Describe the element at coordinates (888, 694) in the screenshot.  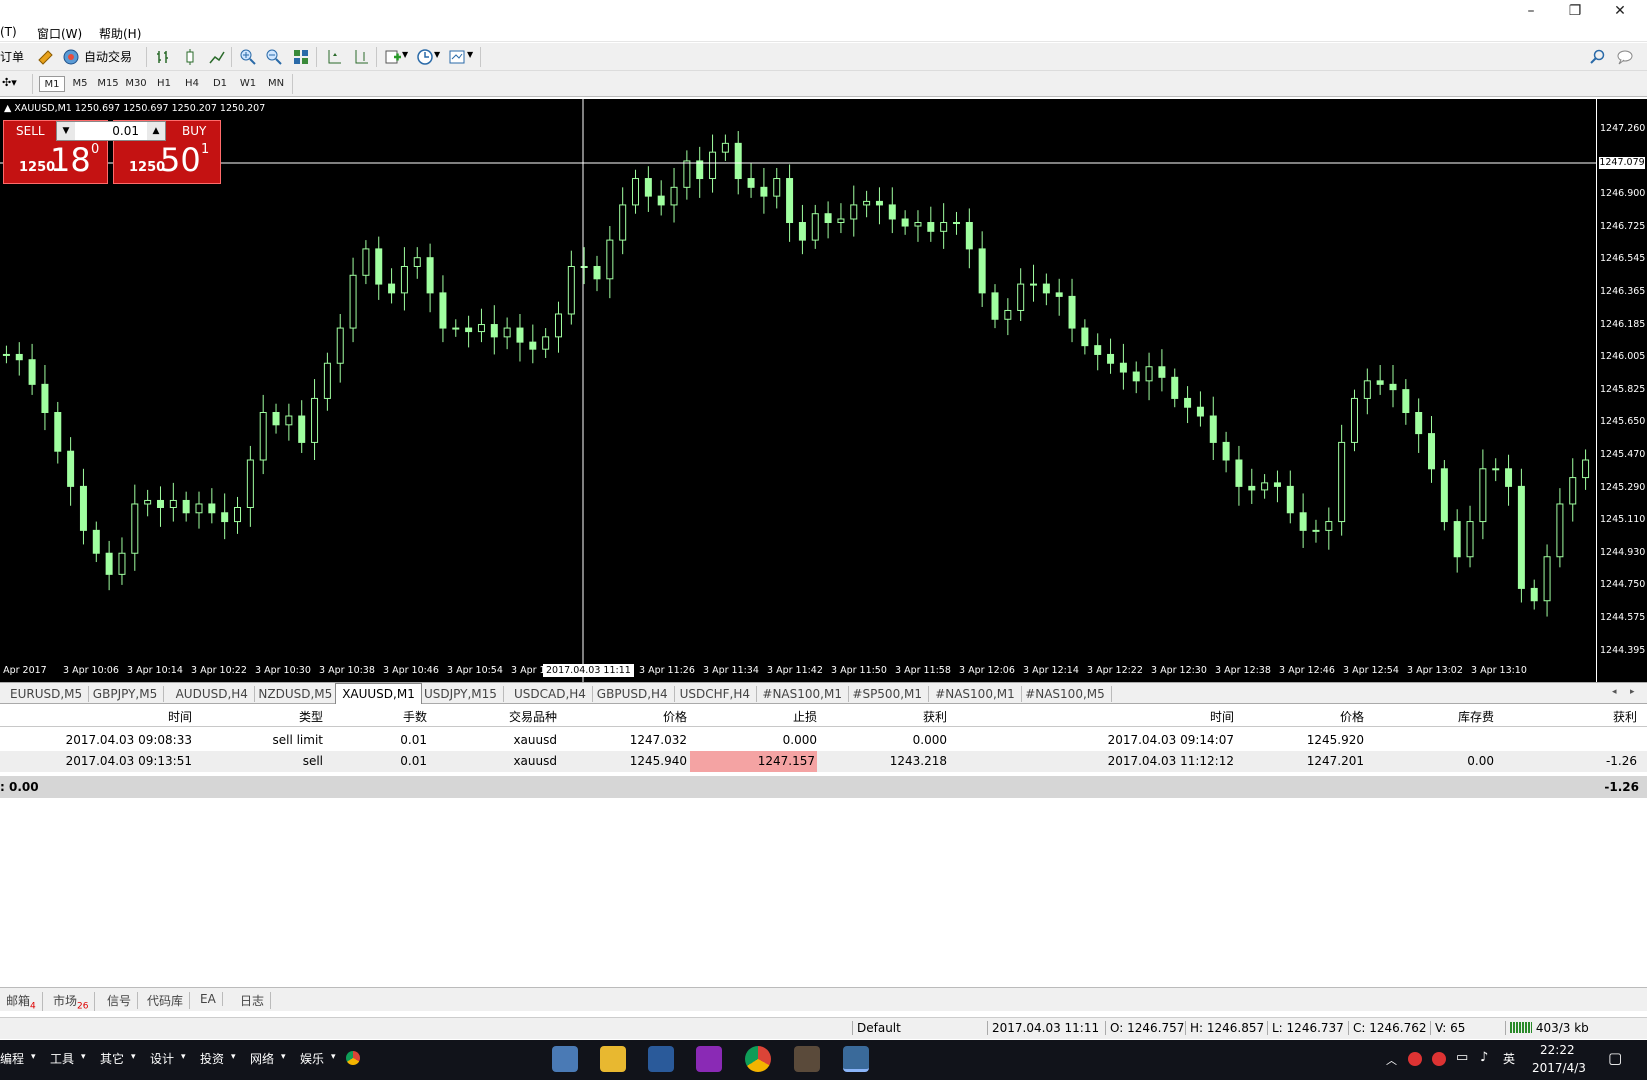
I see `chart-tab: #SP500,M1` at that location.